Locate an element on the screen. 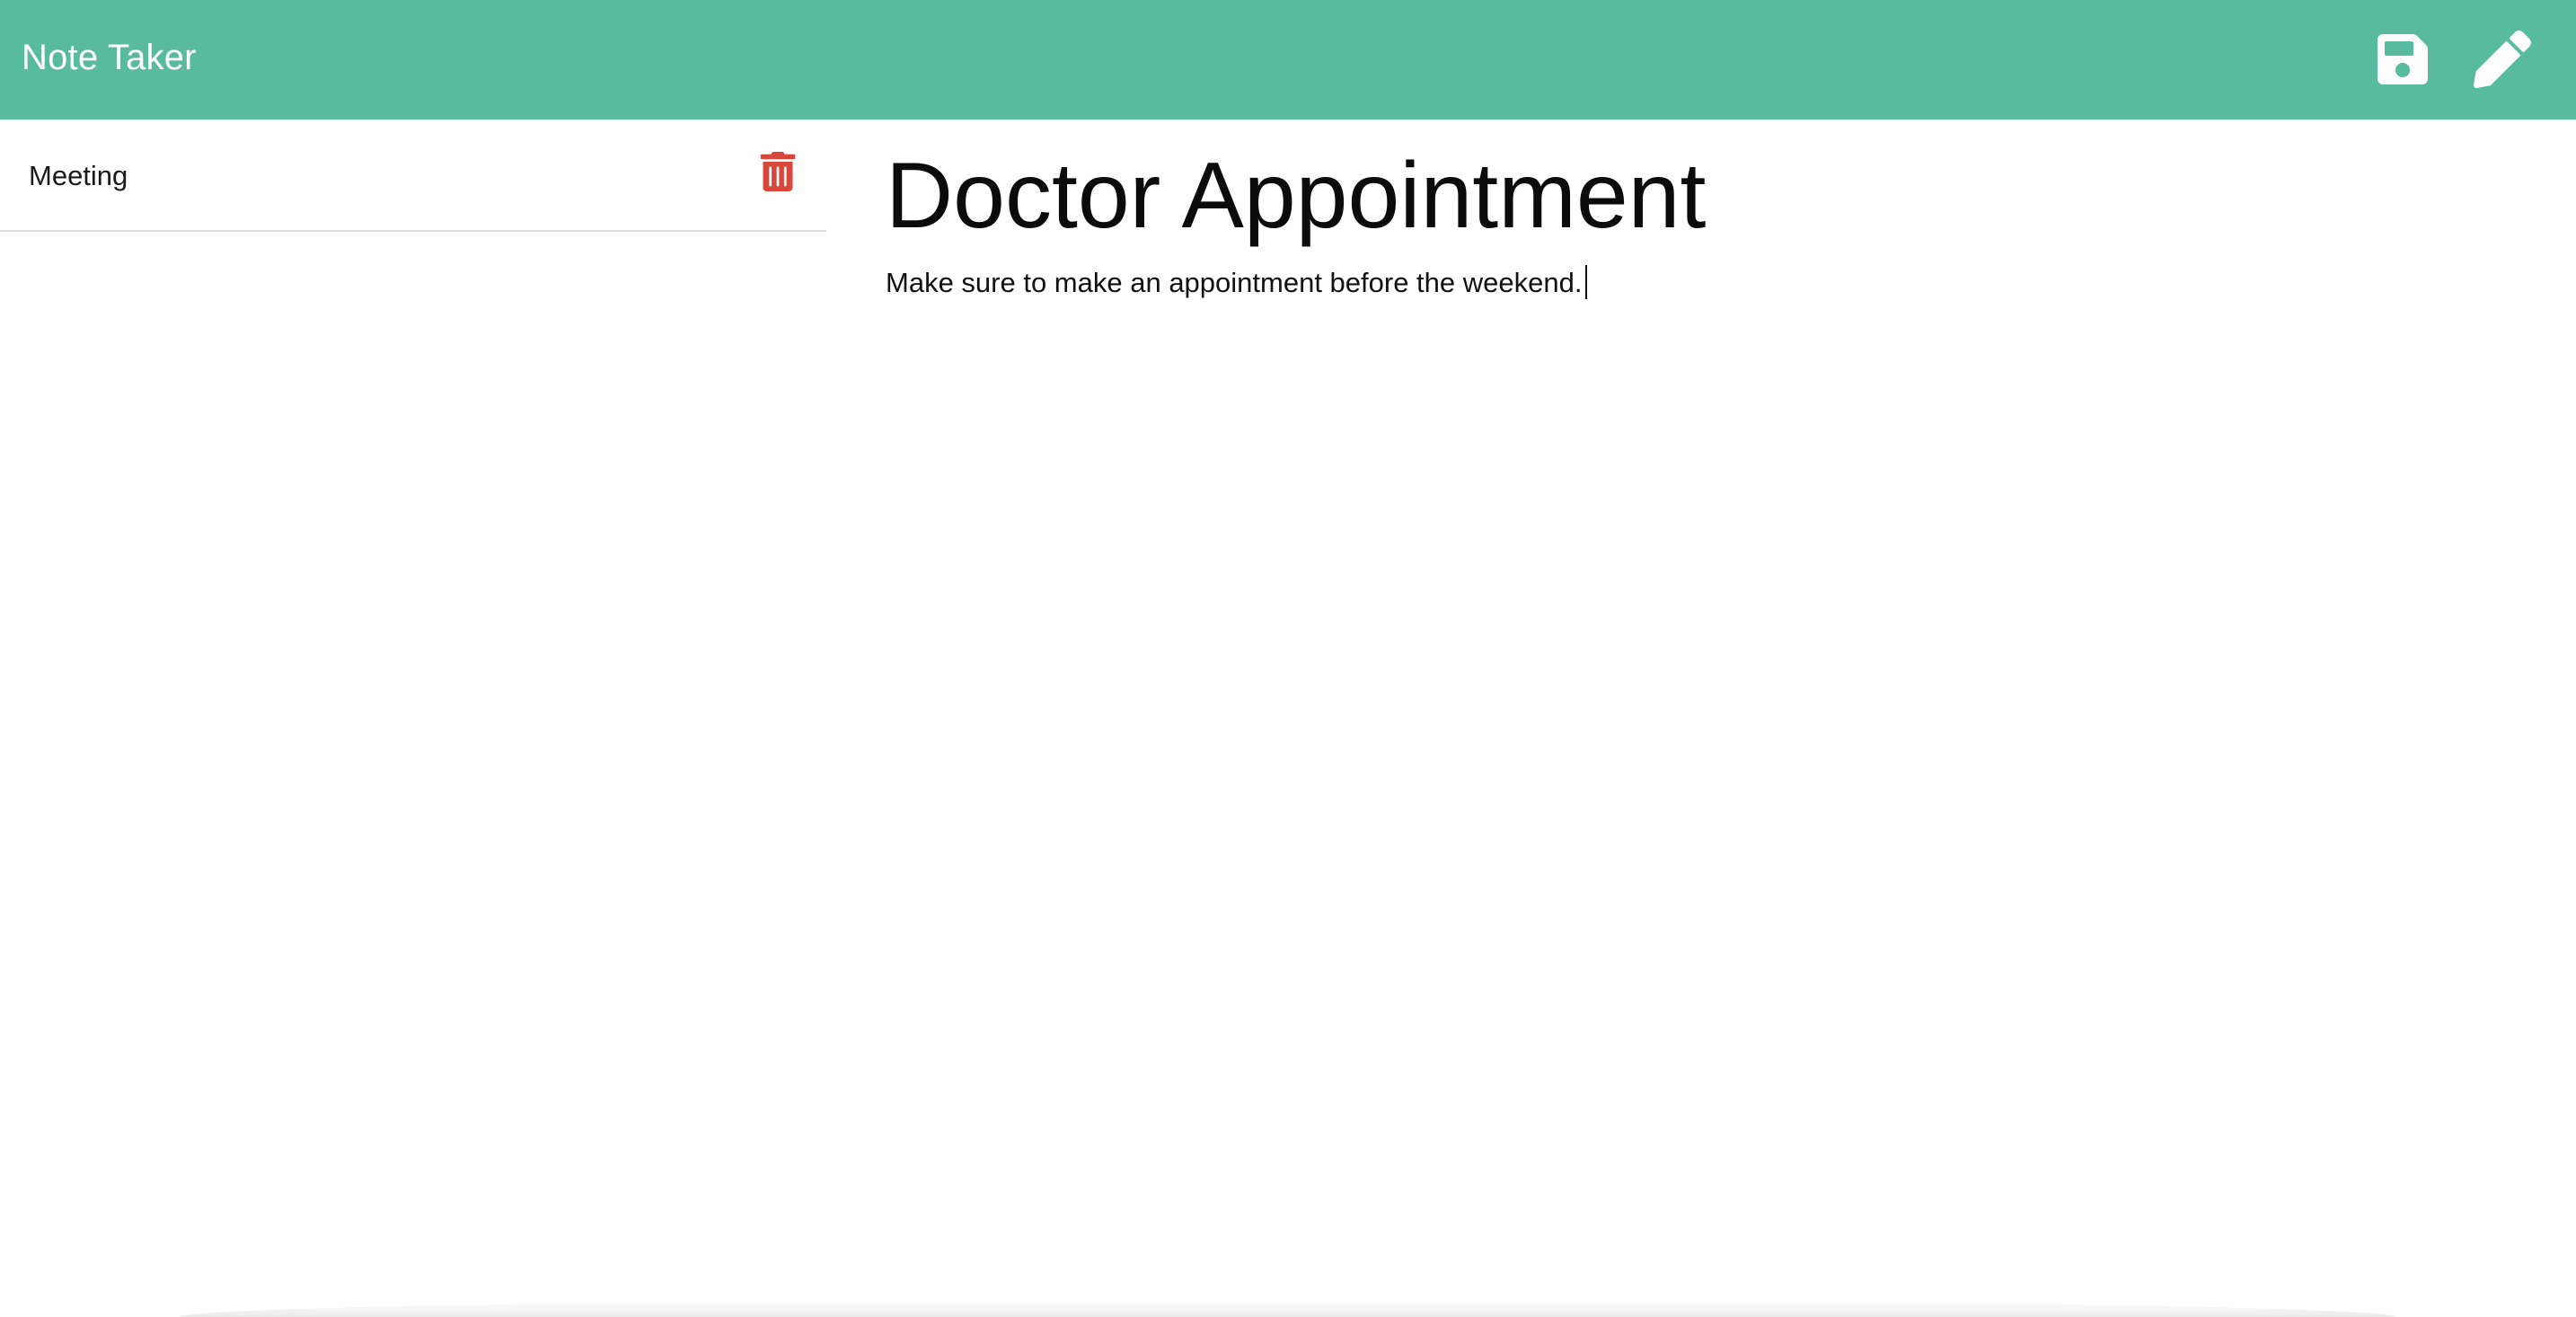 Image resolution: width=2576 pixels, height=1317 pixels. trash-icon is located at coordinates (778, 172).